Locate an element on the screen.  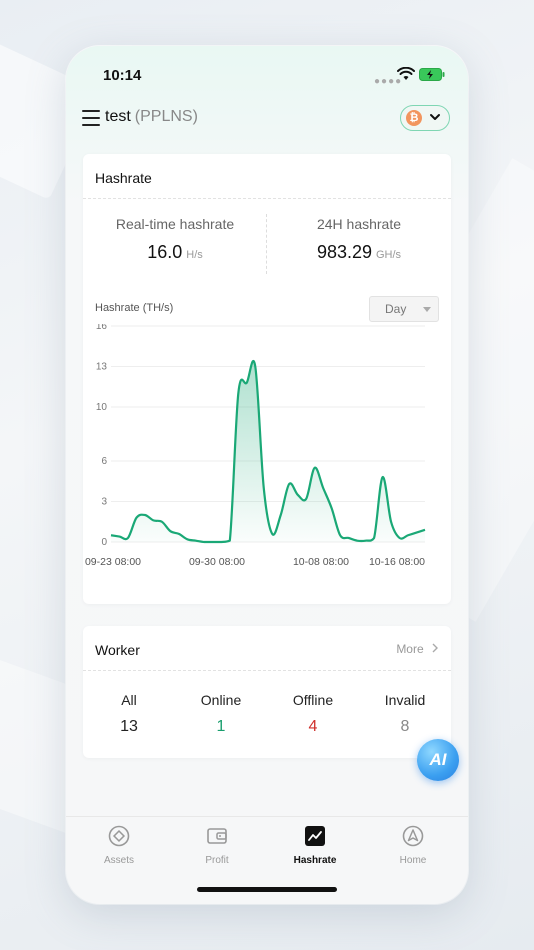
chart-x-tick-label: 10-16 08:00 is located at coordinates (397, 562).